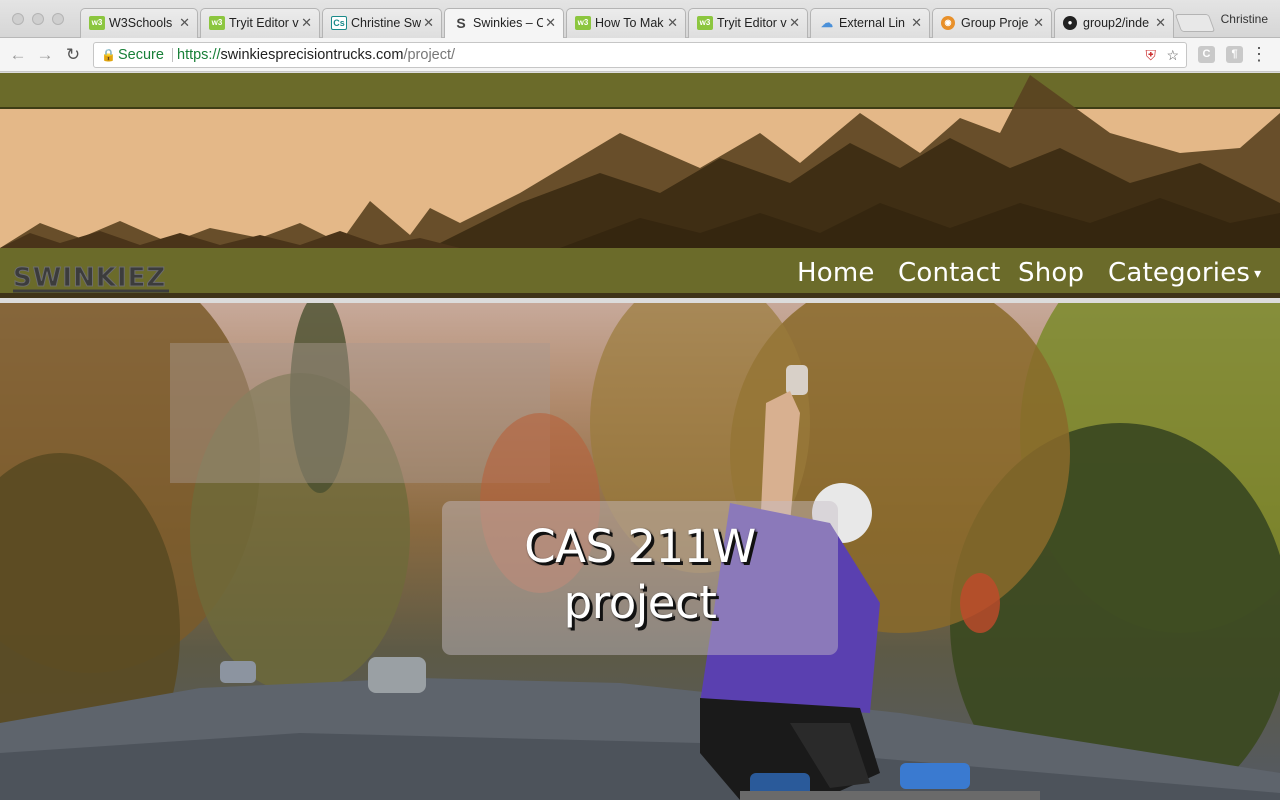  I want to click on cloud-icon: ☁, so click(827, 23).